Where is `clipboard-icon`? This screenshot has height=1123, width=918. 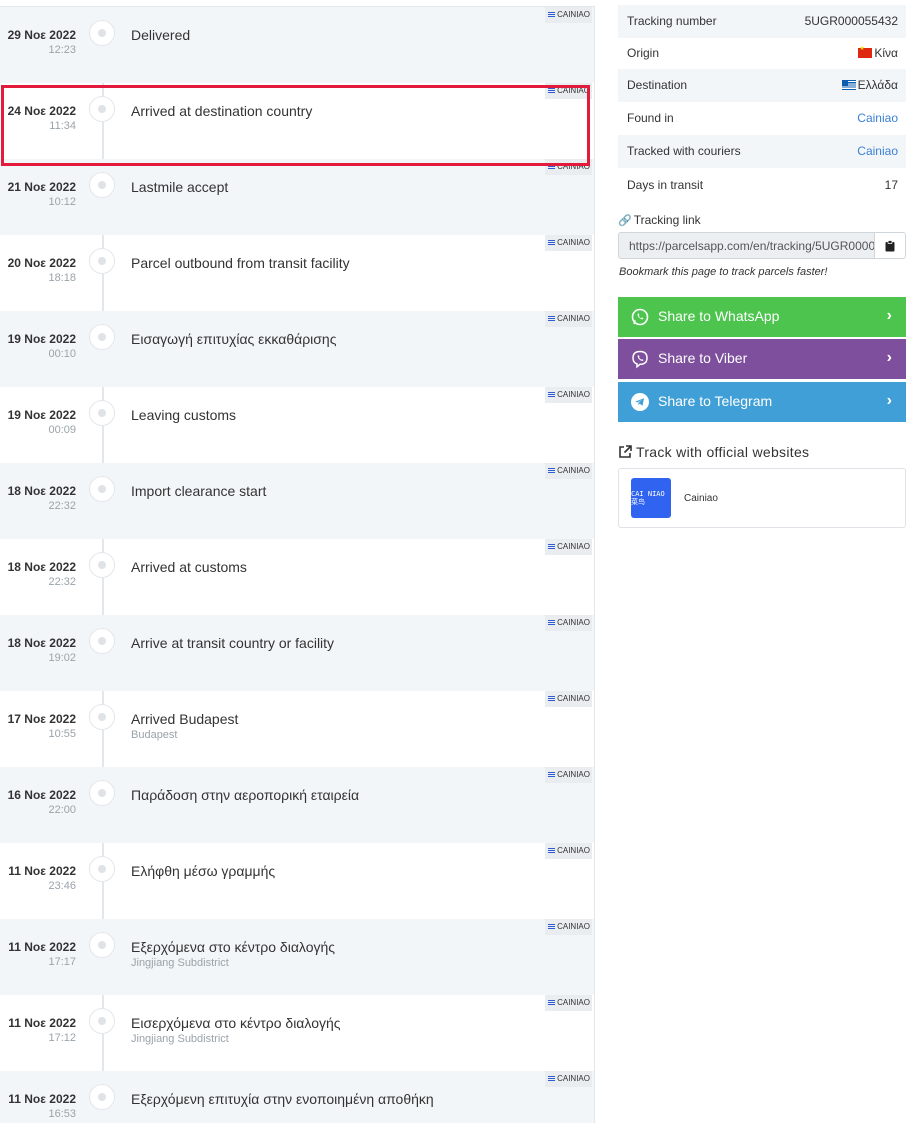 clipboard-icon is located at coordinates (890, 245).